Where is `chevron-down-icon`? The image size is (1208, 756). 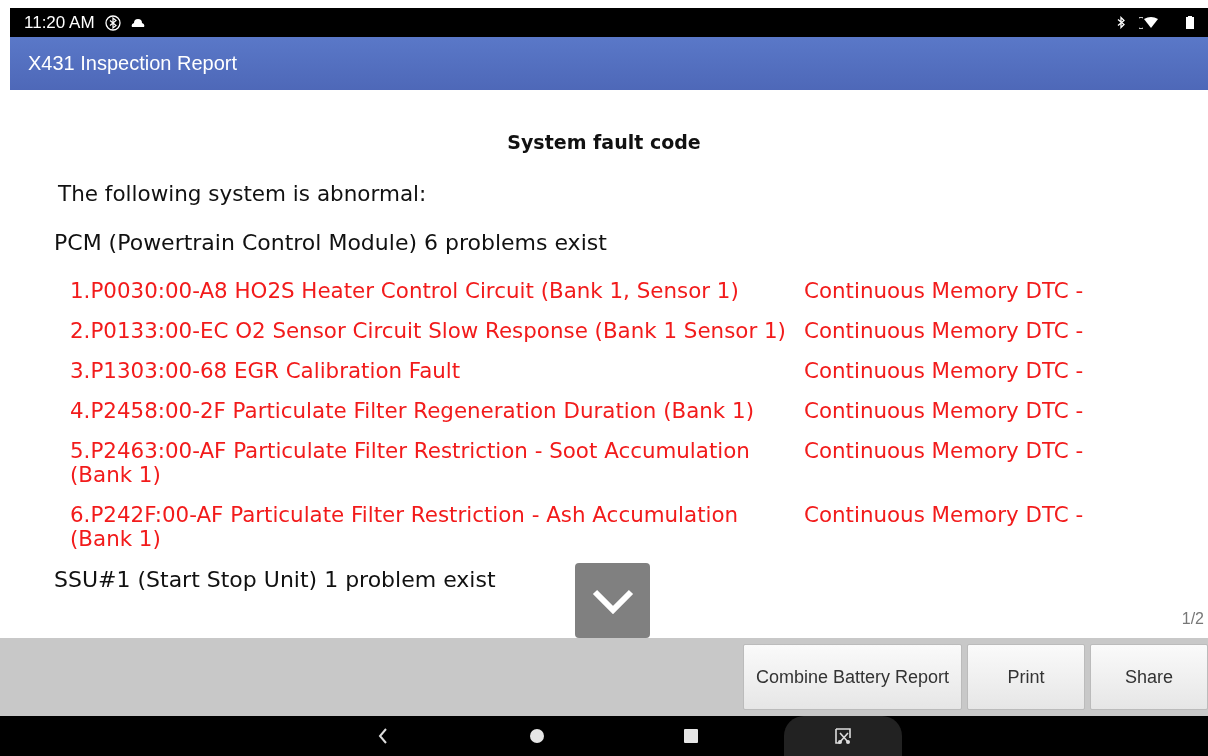
chevron-down-icon is located at coordinates (612, 600).